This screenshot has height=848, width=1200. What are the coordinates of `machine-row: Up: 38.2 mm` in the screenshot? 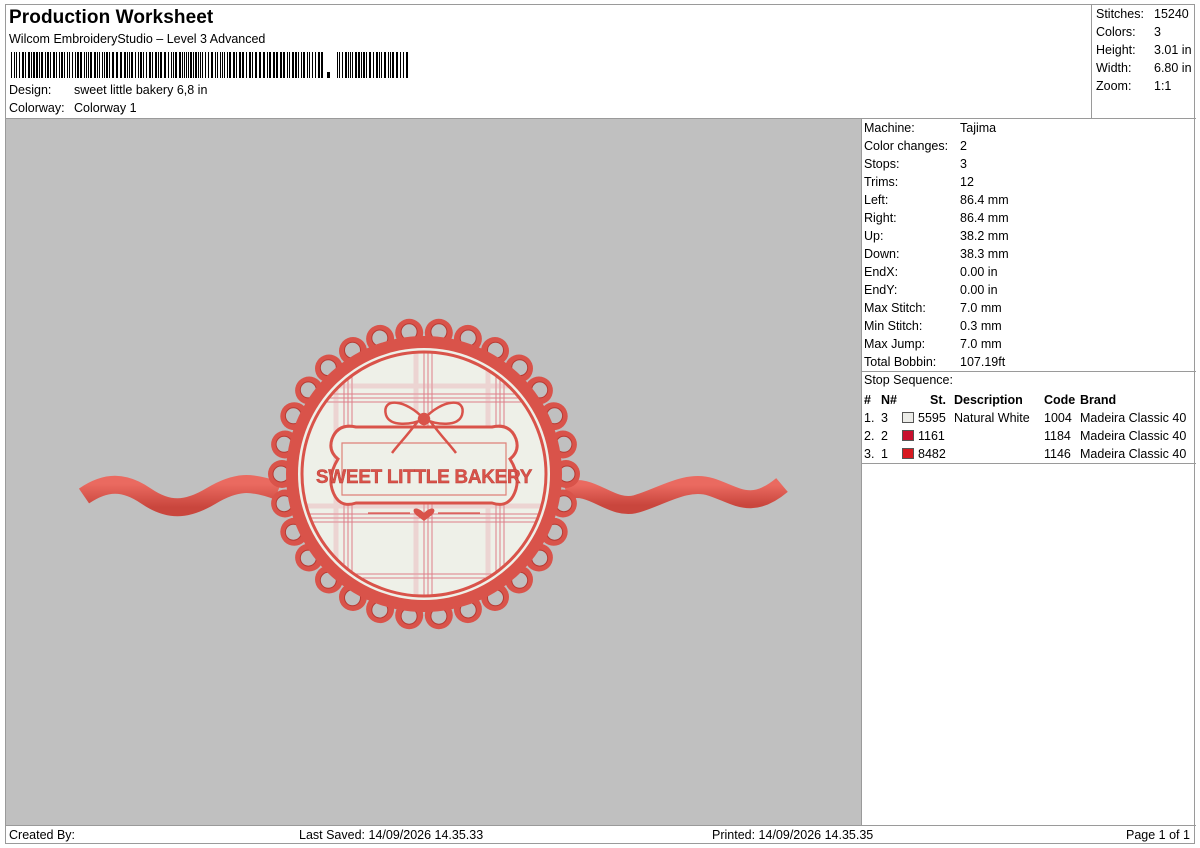 It's located at (936, 236).